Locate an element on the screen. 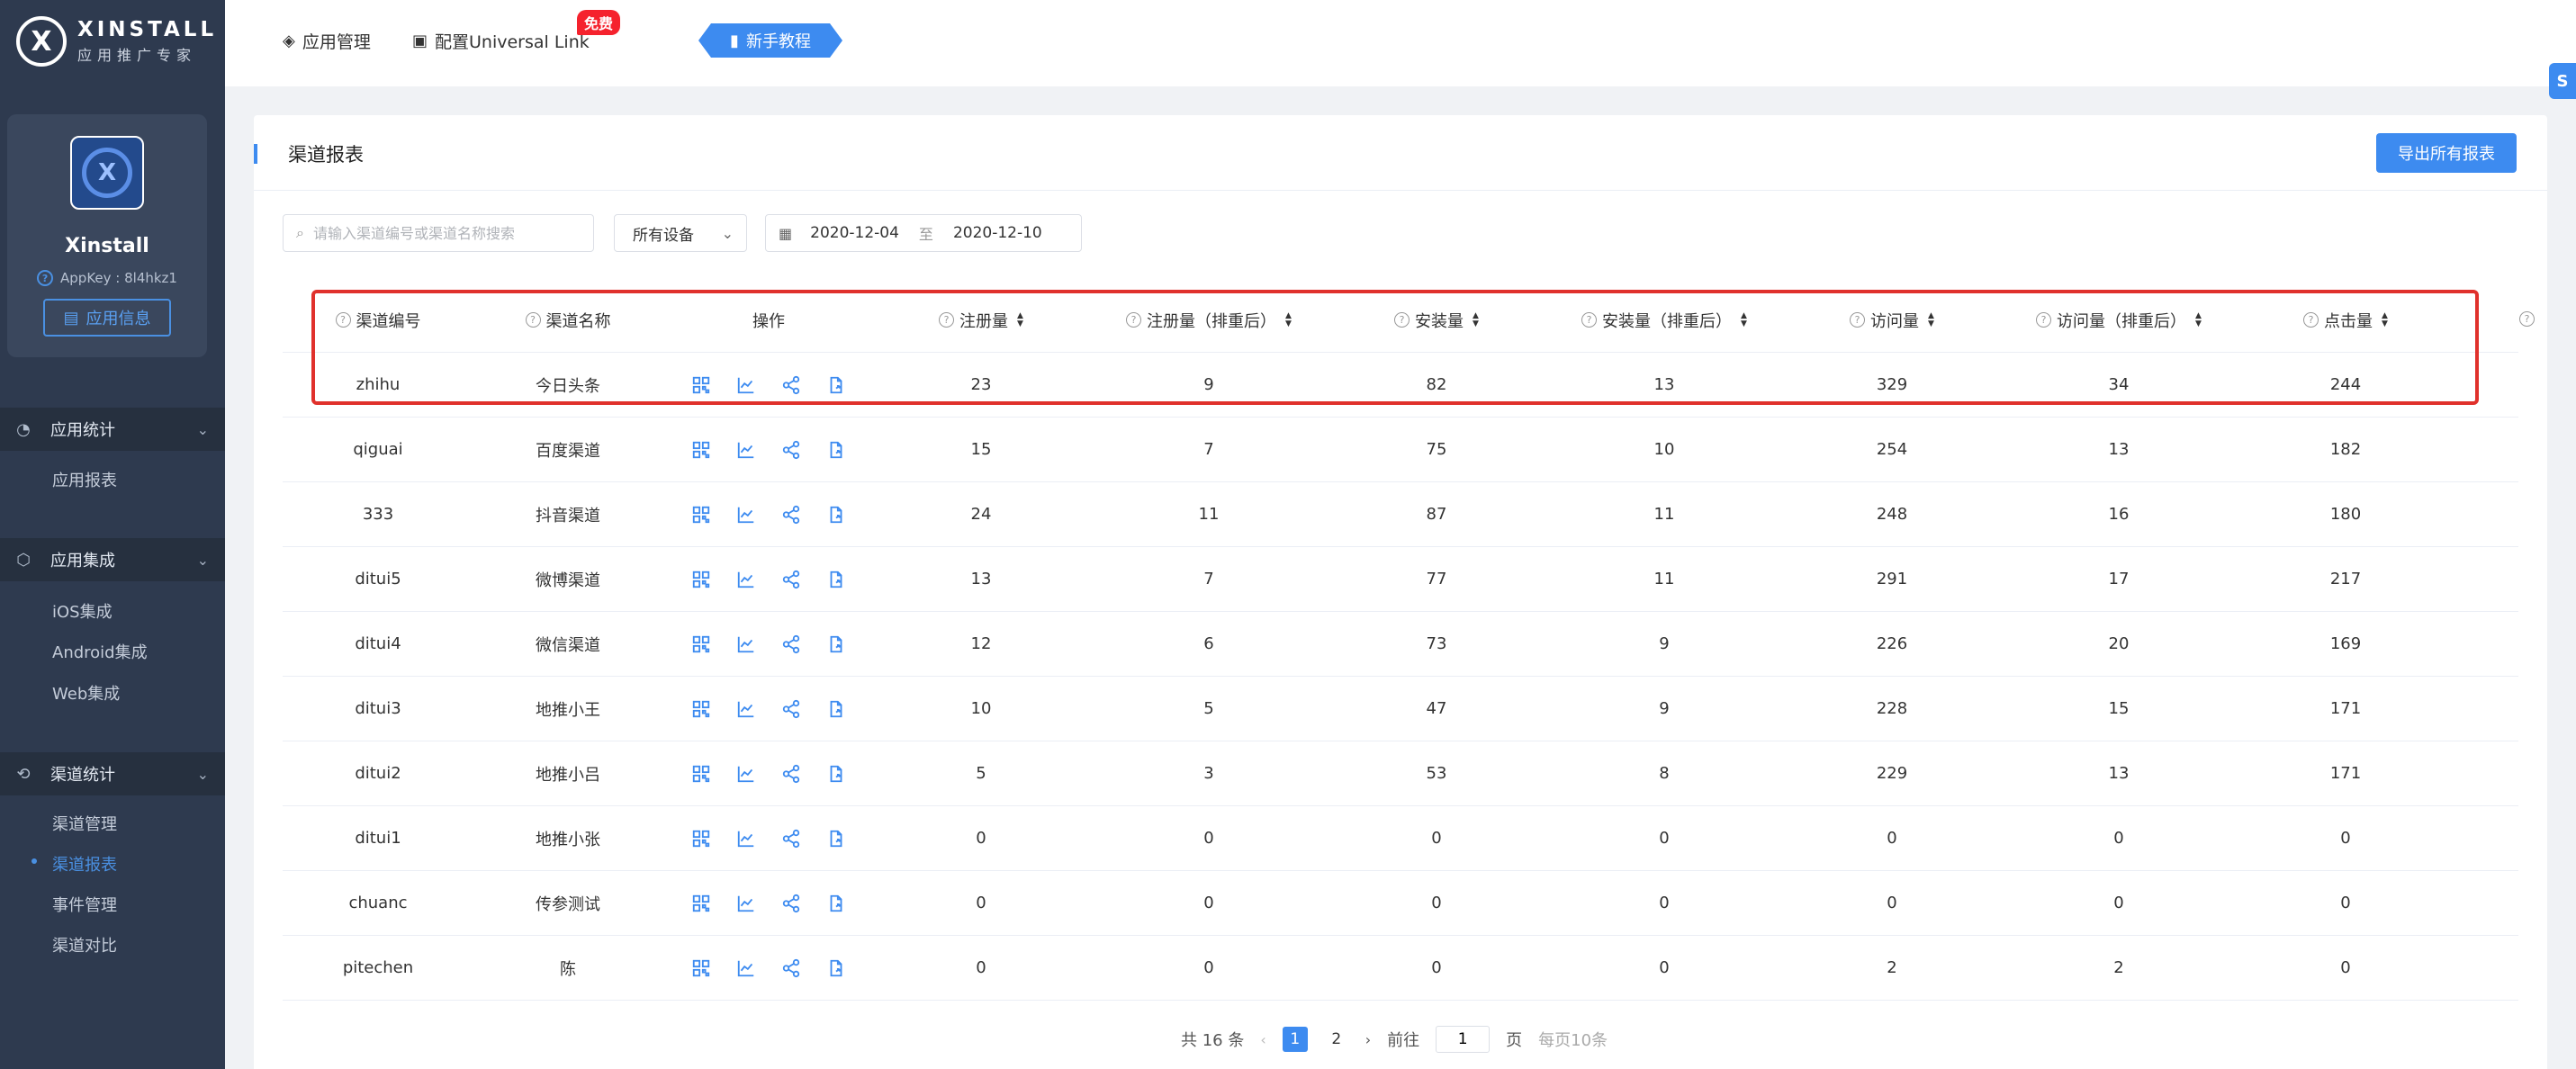  nav-group-channel-stats: ⟲ 渠道统计 ⌄ is located at coordinates (112, 773).